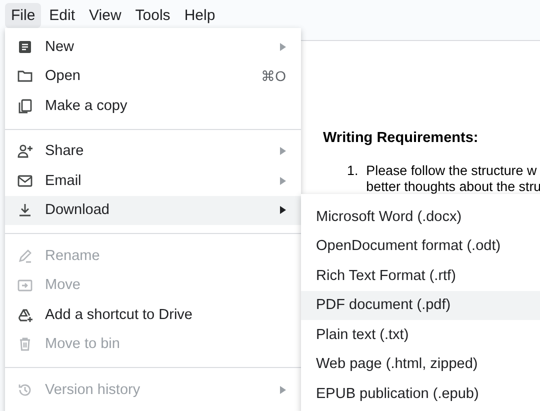 The image size is (540, 411). What do you see at coordinates (153, 47) in the screenshot?
I see `menu-item: New` at bounding box center [153, 47].